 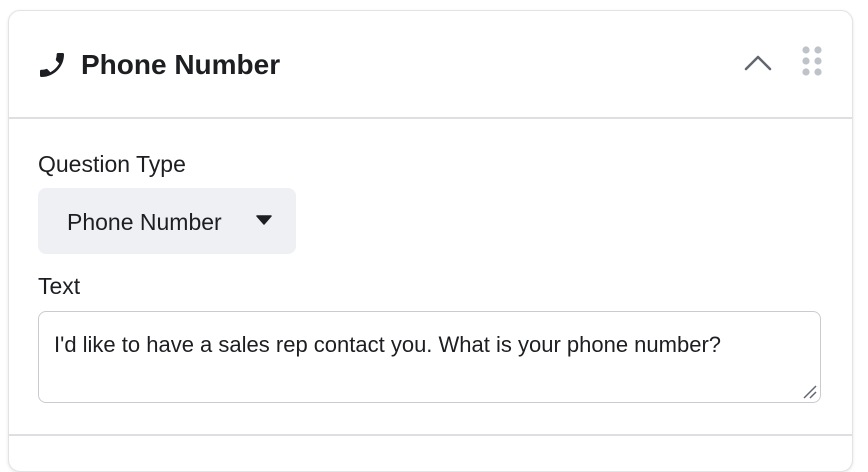 What do you see at coordinates (112, 164) in the screenshot?
I see `question-type-label: Question Type` at bounding box center [112, 164].